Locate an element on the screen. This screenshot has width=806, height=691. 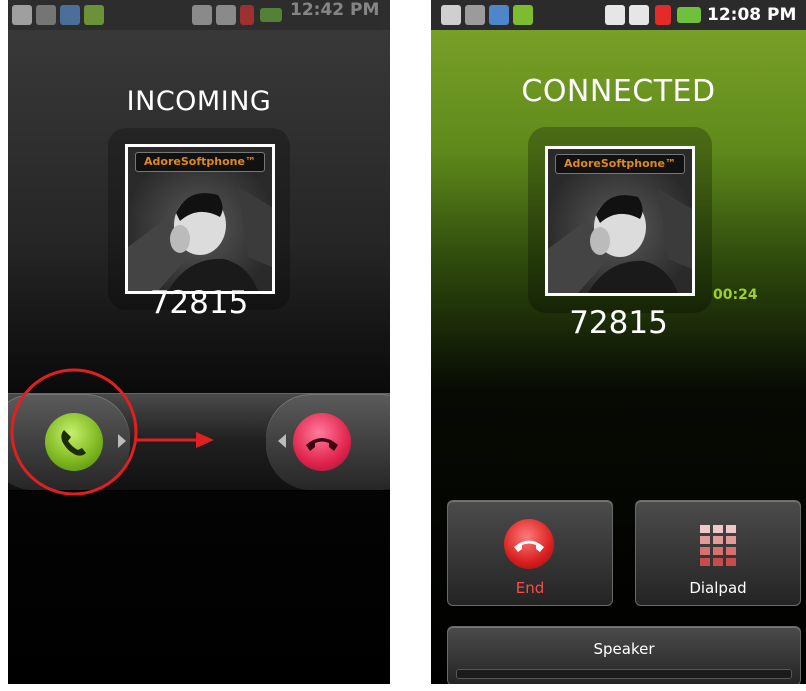
dialpad-label: Dialpad is located at coordinates (718, 588).